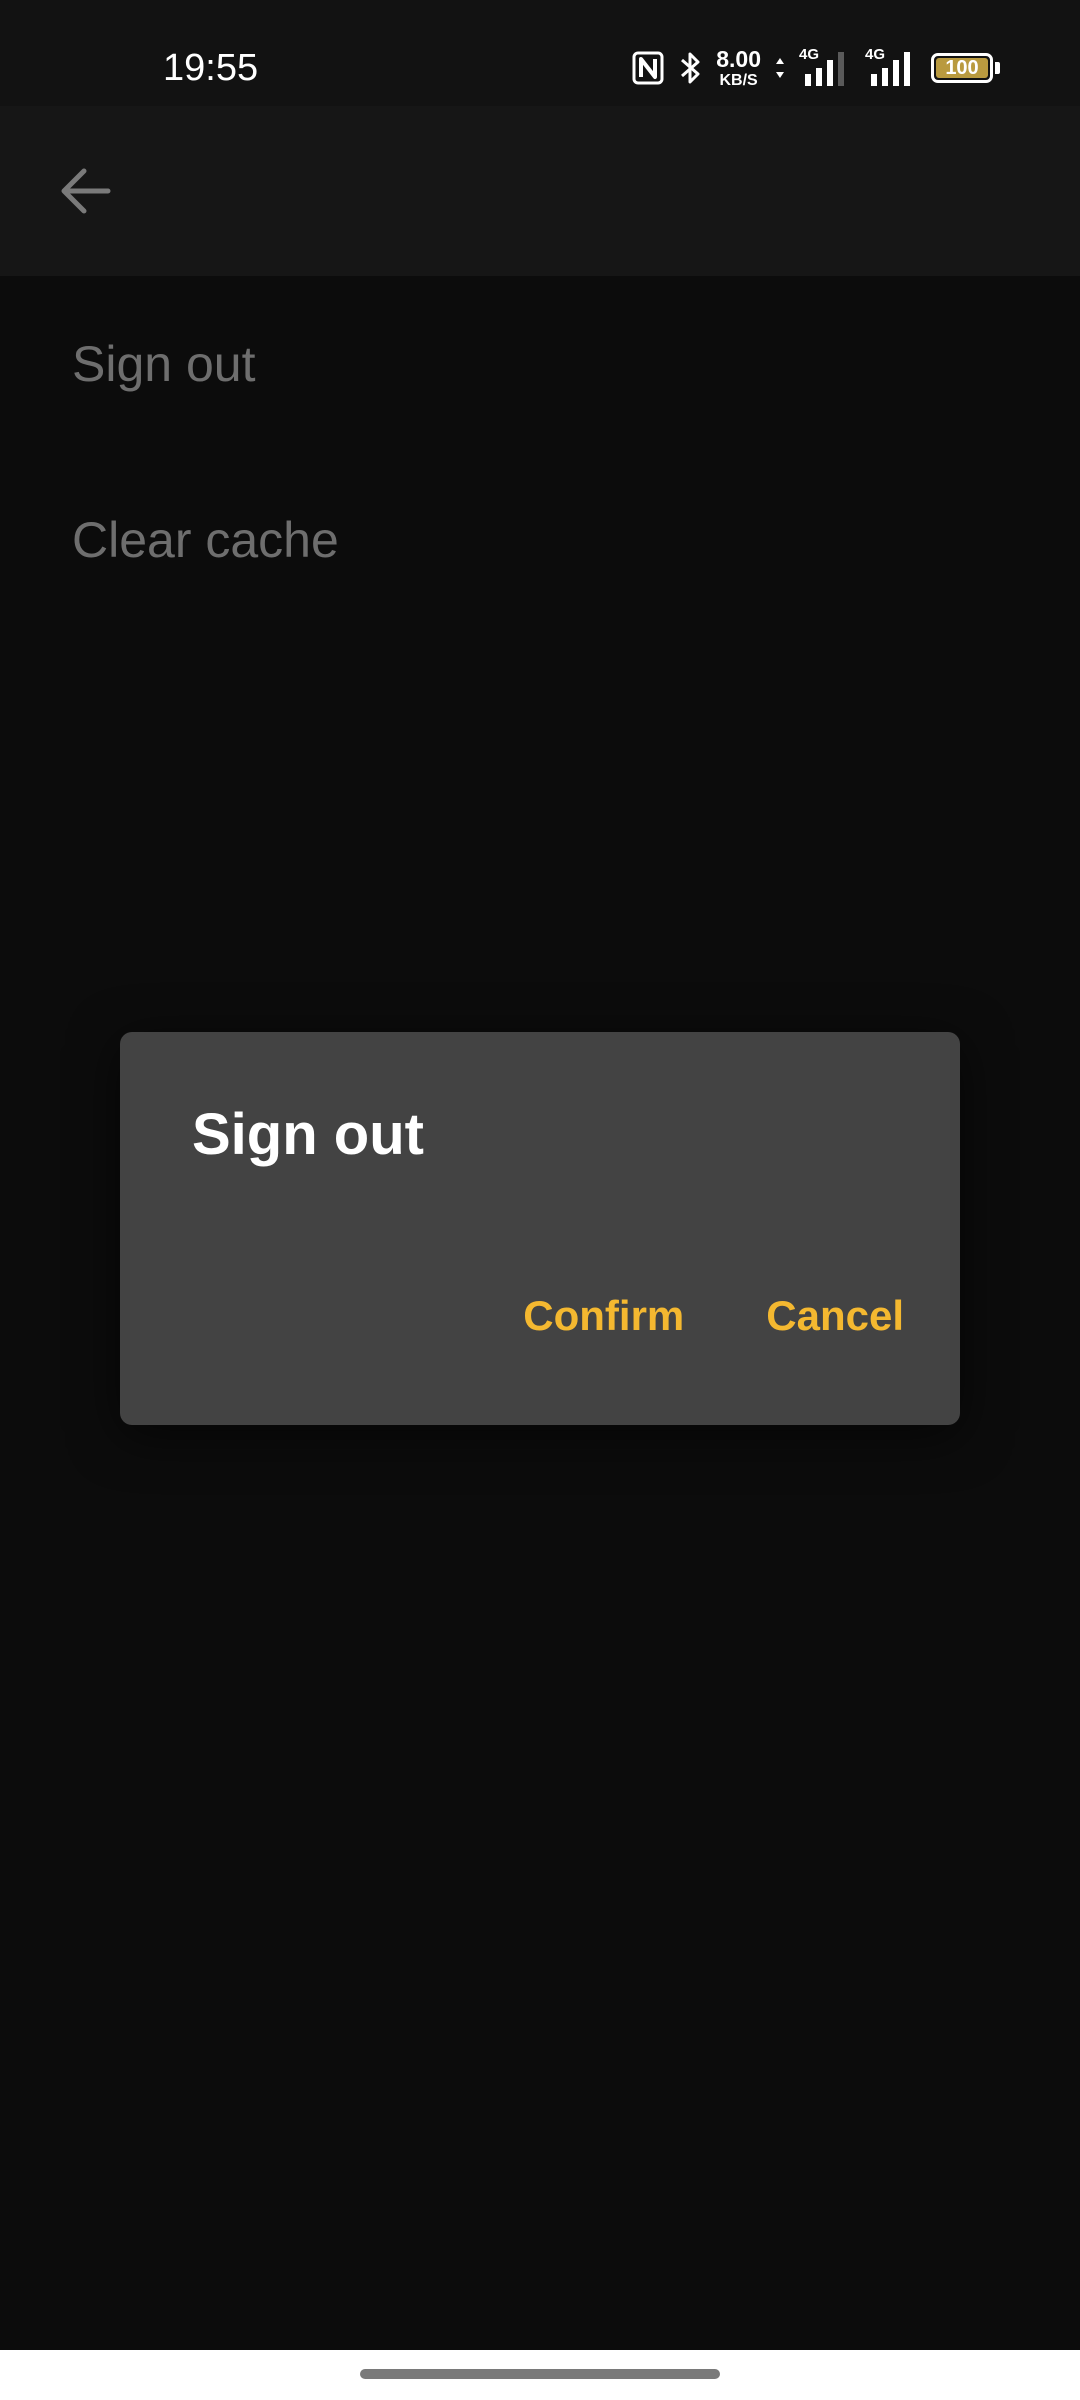  What do you see at coordinates (308, 1134) in the screenshot?
I see `dialog-title: Sign out` at bounding box center [308, 1134].